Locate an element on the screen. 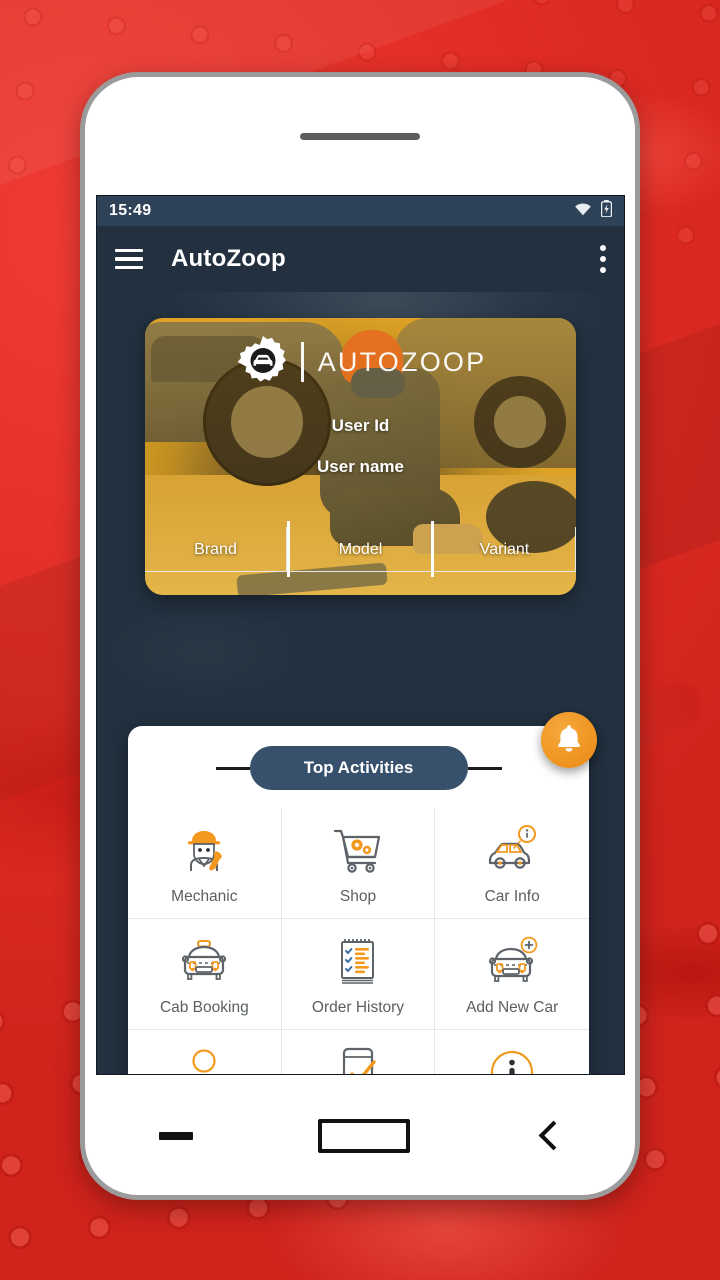 The height and width of the screenshot is (1280, 720). grid-item-order-history: Order History is located at coordinates (358, 974).